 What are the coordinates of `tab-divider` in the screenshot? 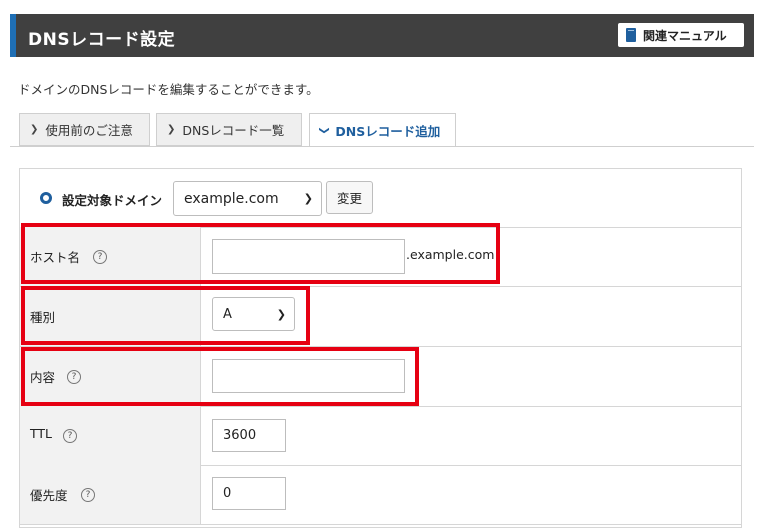 It's located at (382, 146).